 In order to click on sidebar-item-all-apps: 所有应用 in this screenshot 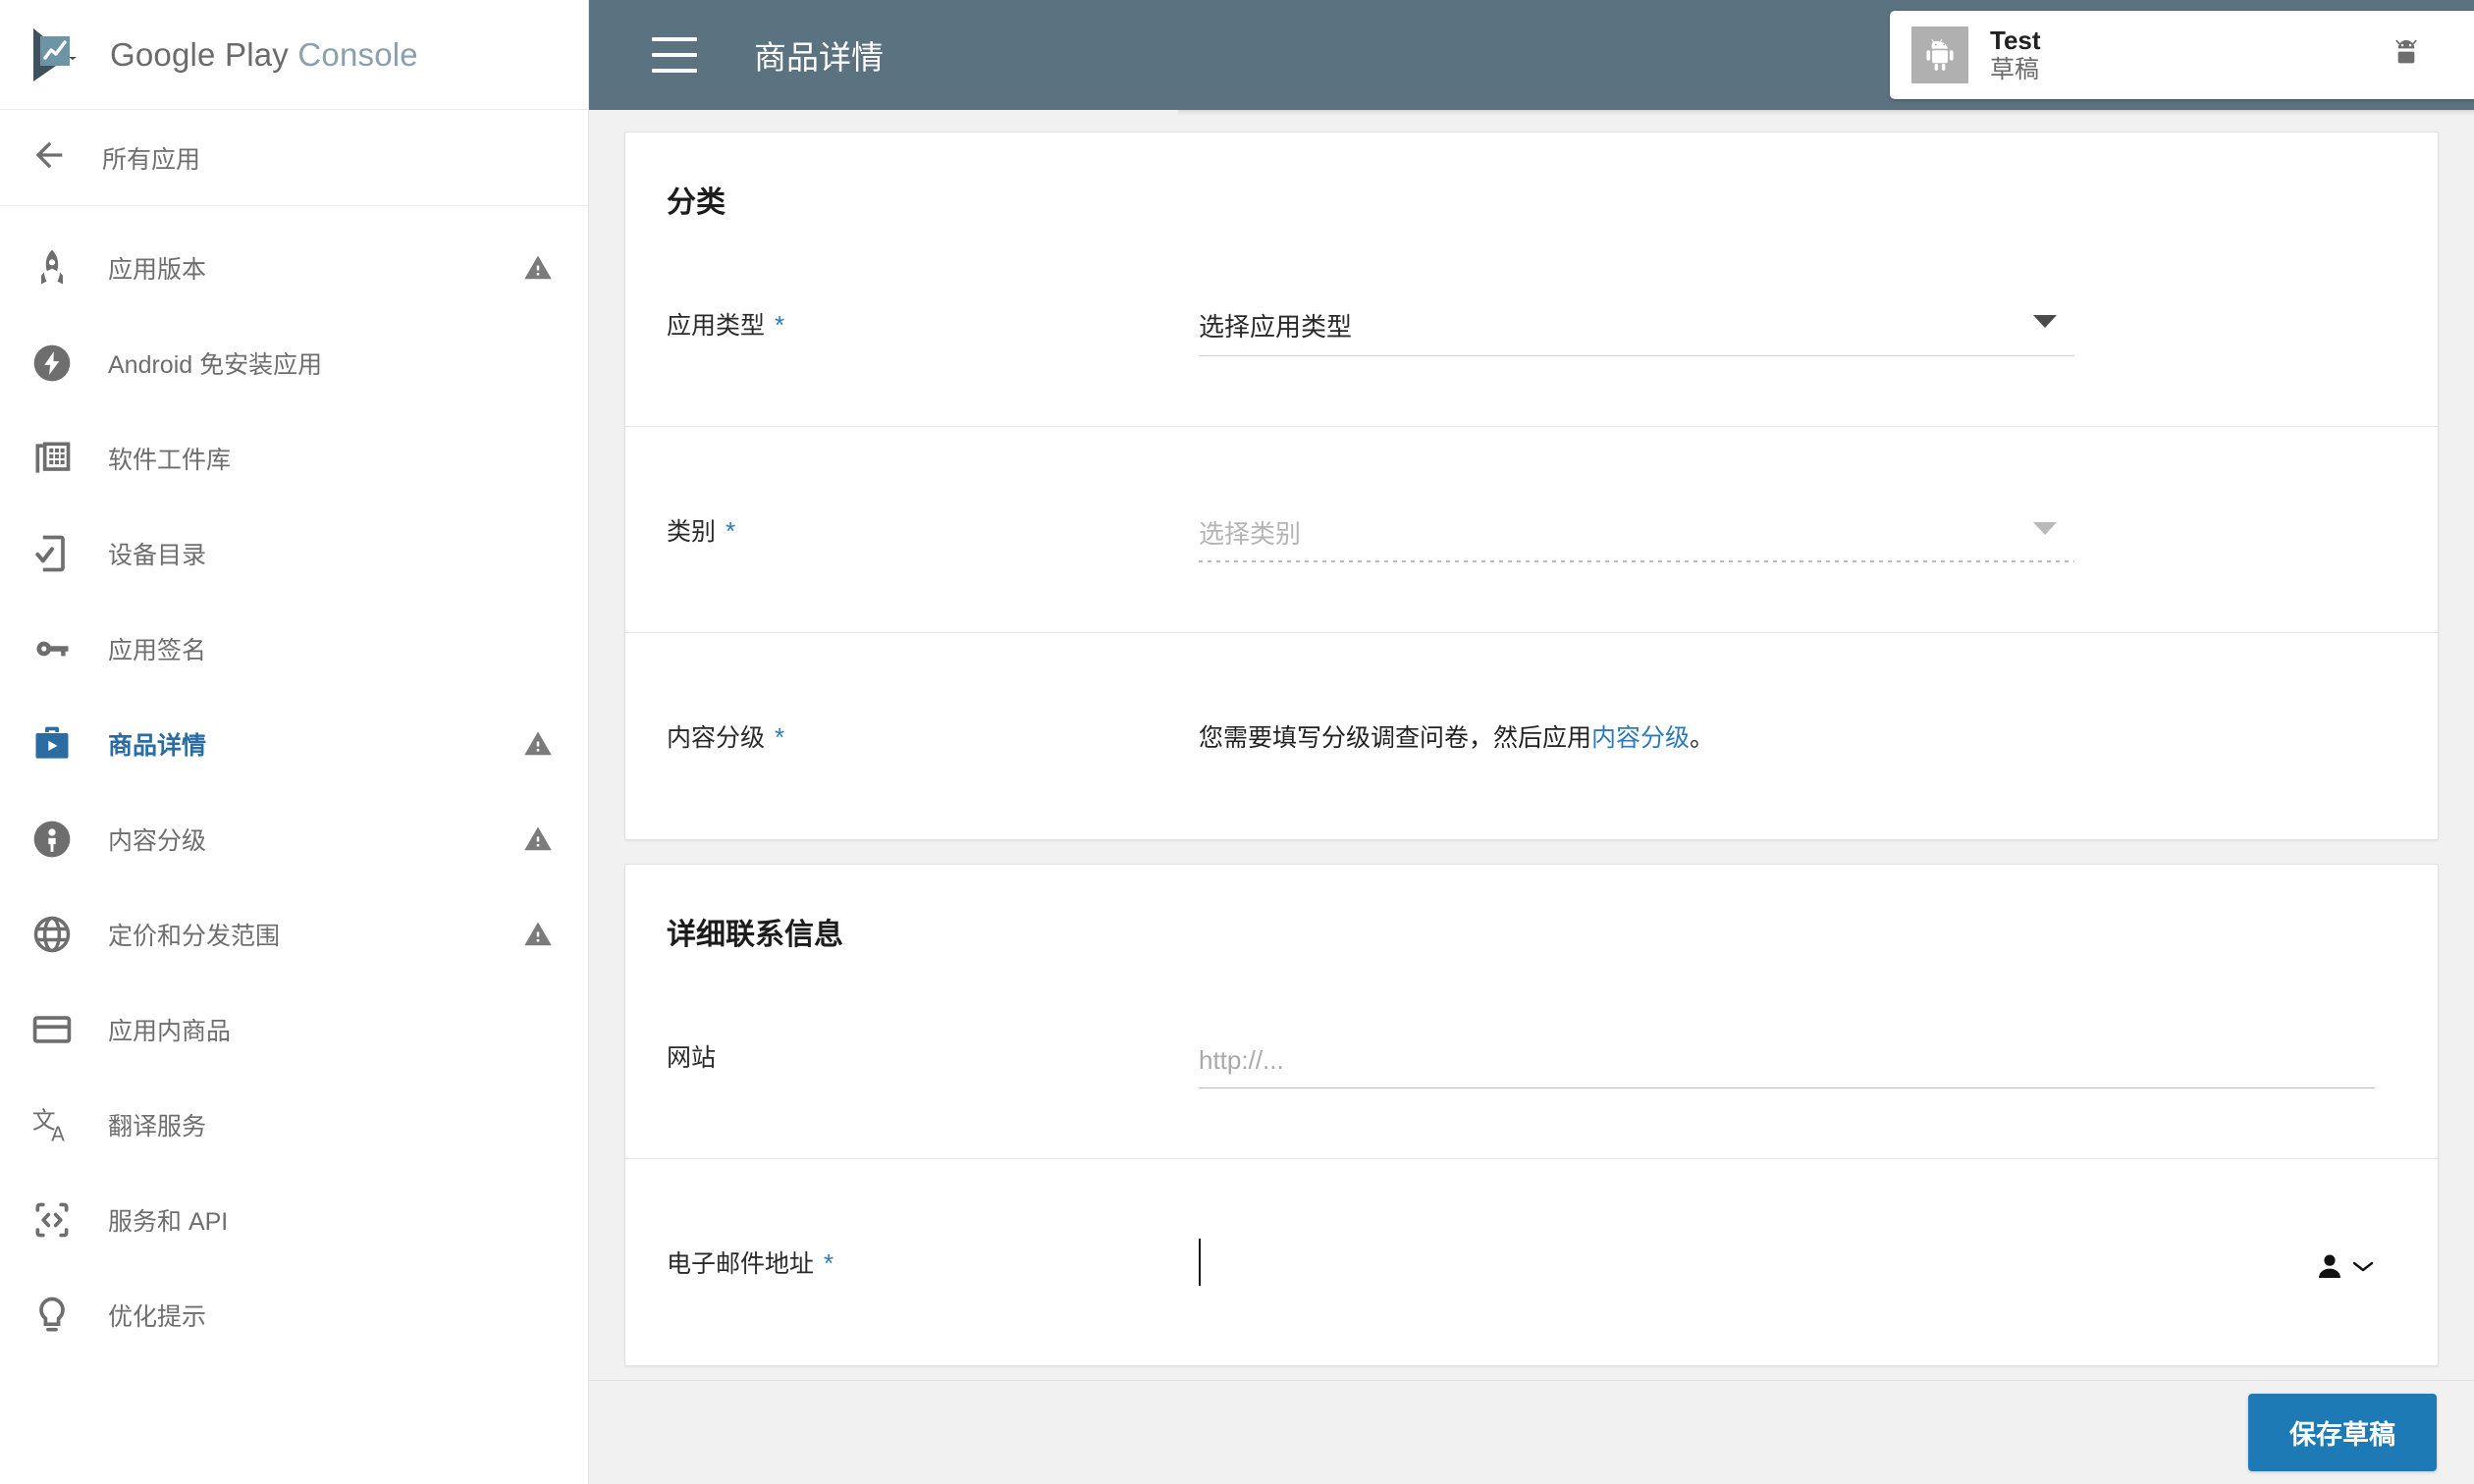, I will do `click(294, 158)`.